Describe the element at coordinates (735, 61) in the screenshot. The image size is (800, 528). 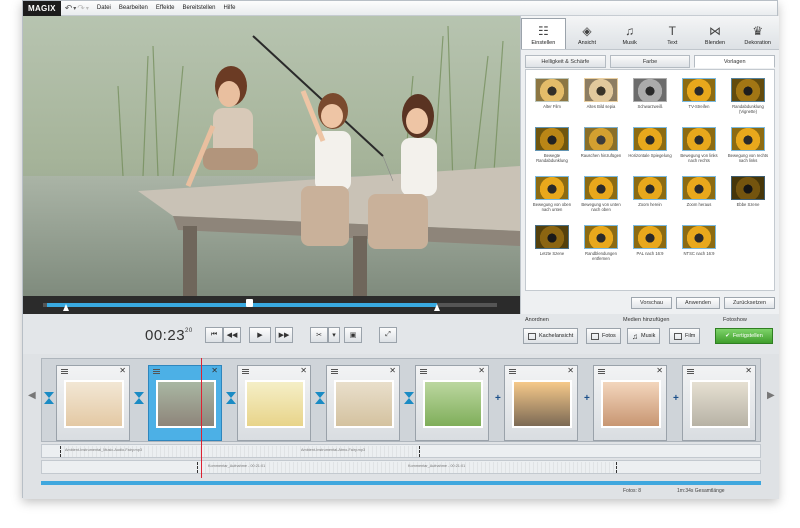
I see `subtab-2: Vorlagen` at that location.